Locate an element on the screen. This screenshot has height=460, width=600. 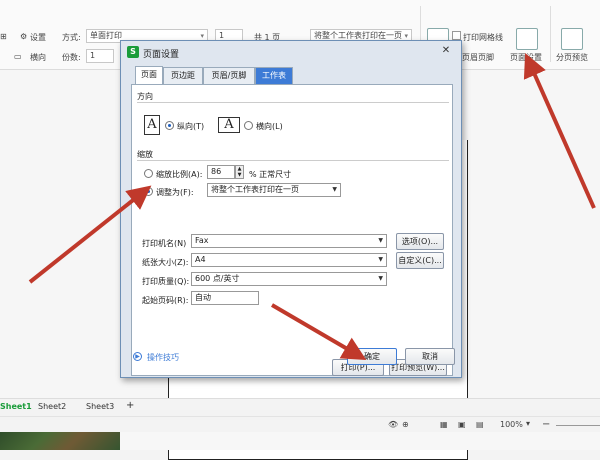
cancel-button: 取消 is located at coordinates (430, 356).